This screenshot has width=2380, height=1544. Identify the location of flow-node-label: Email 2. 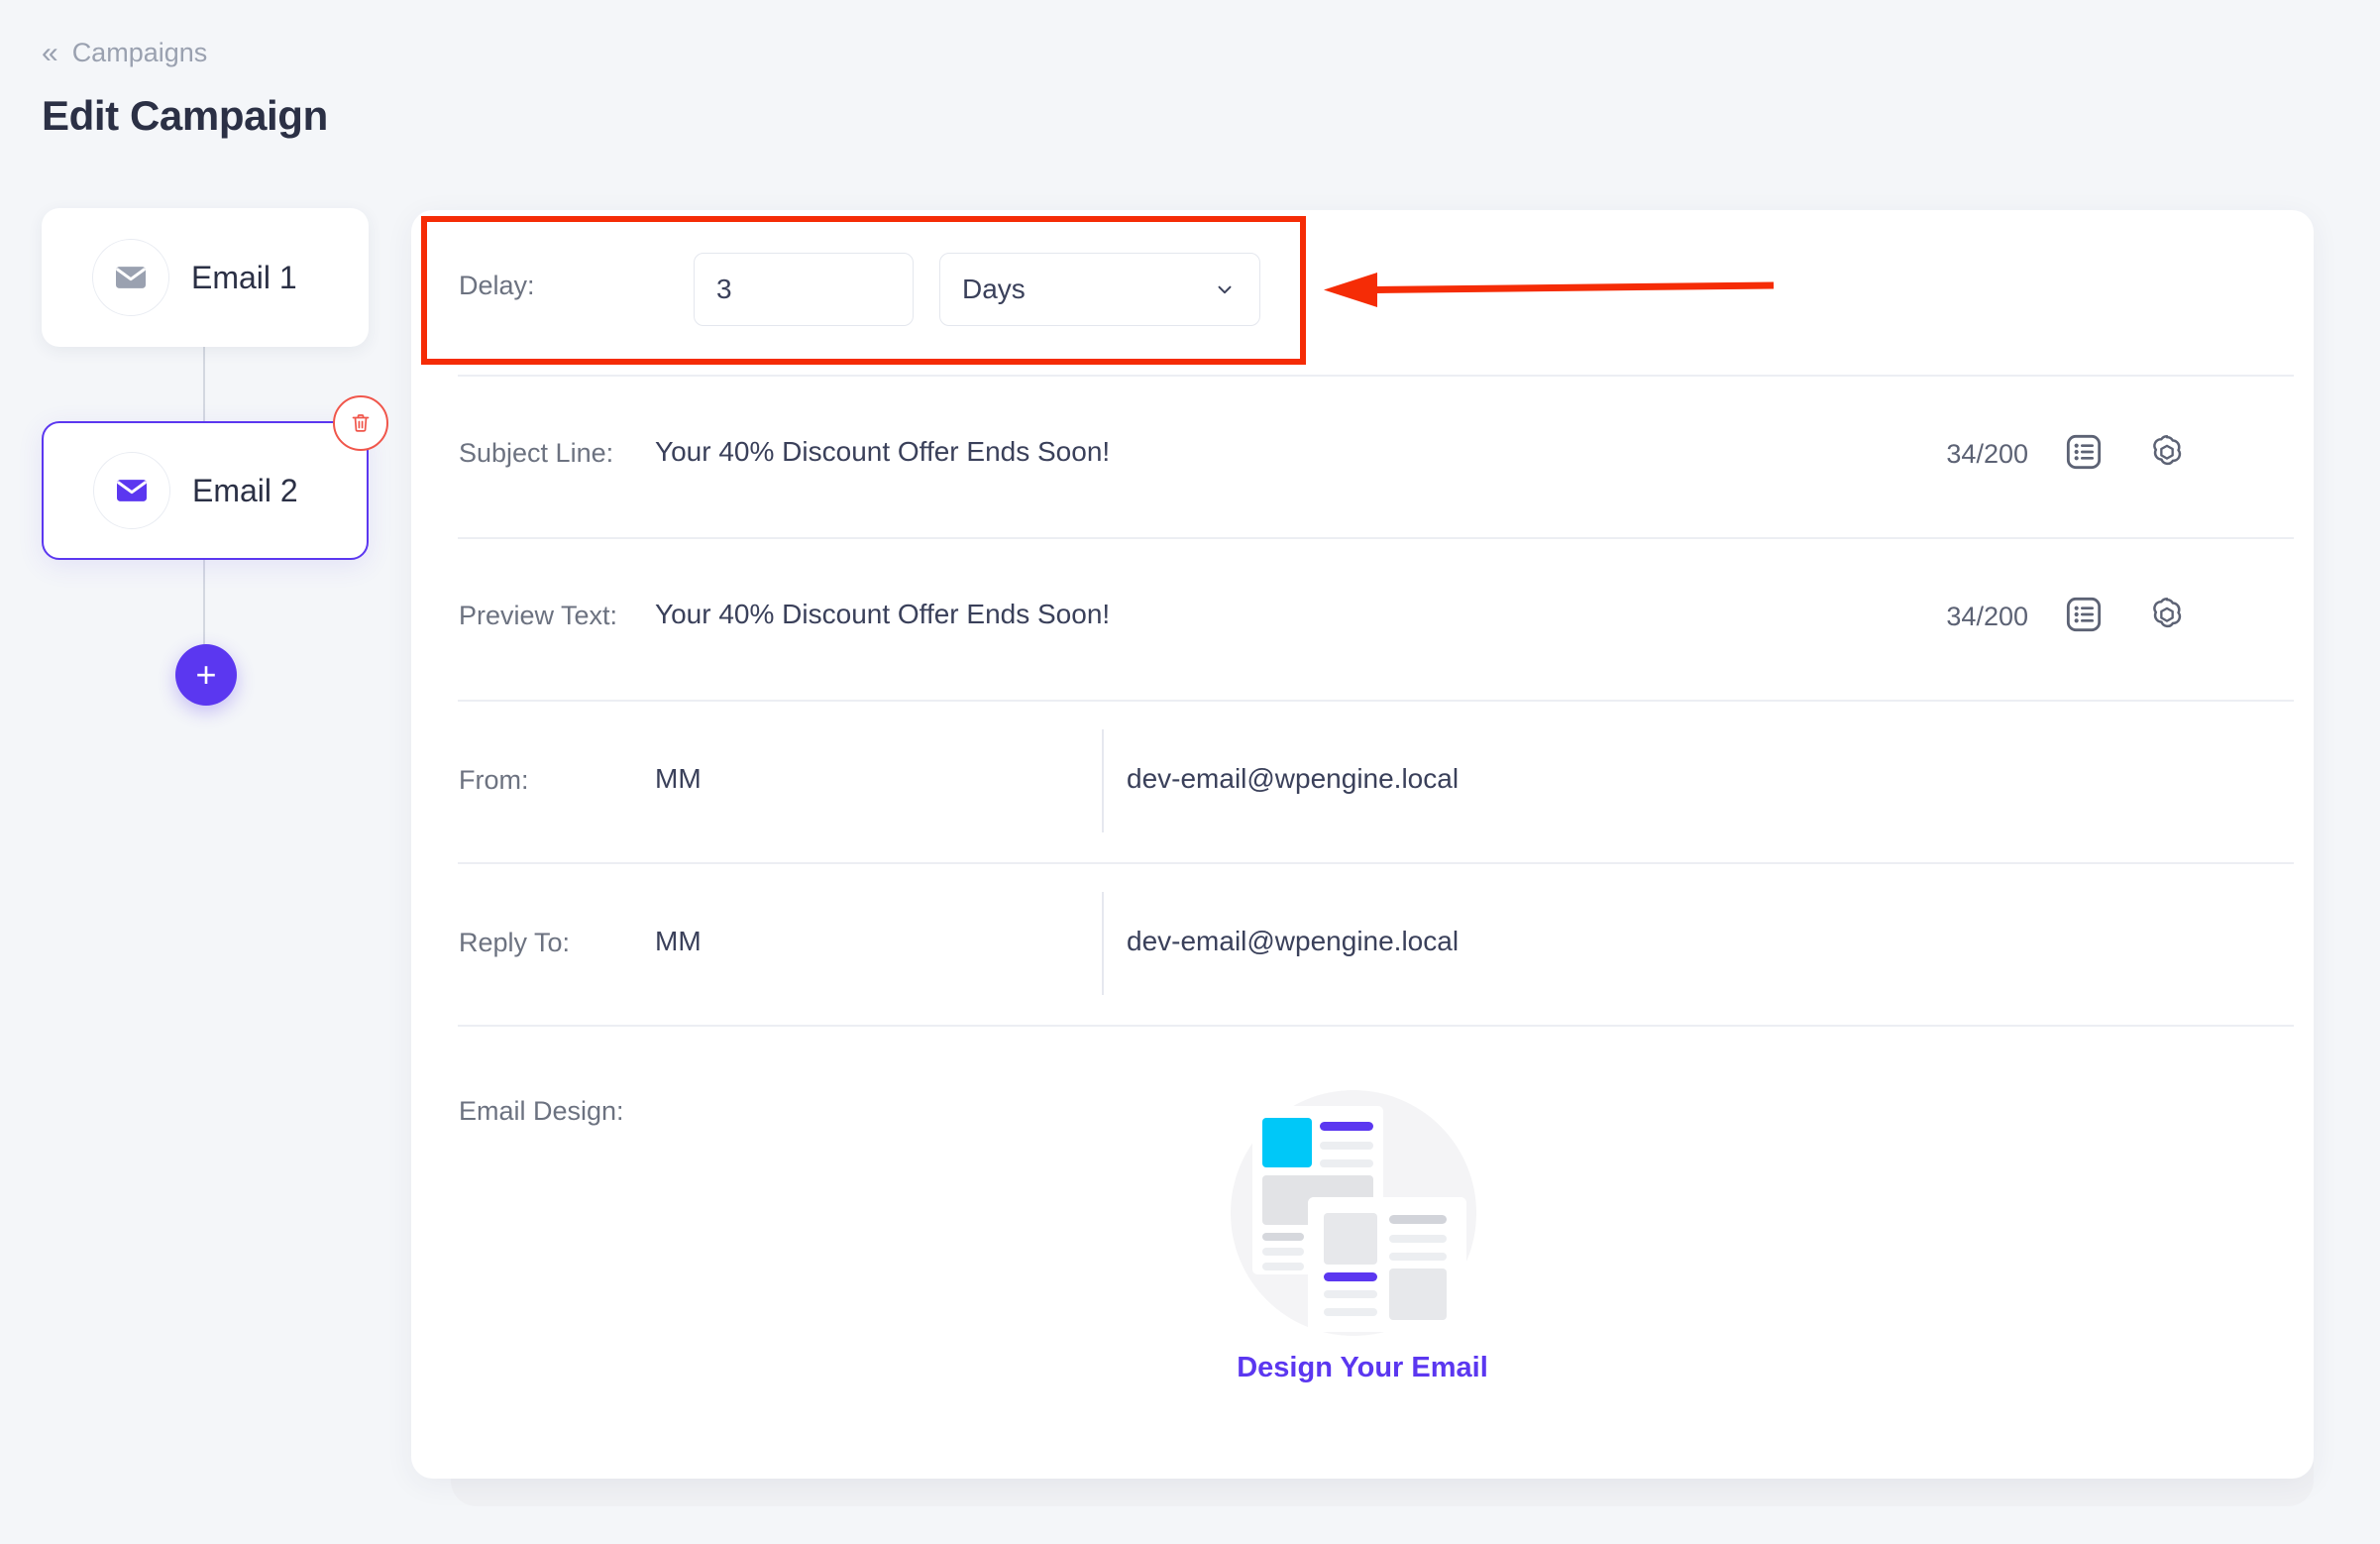
(245, 490).